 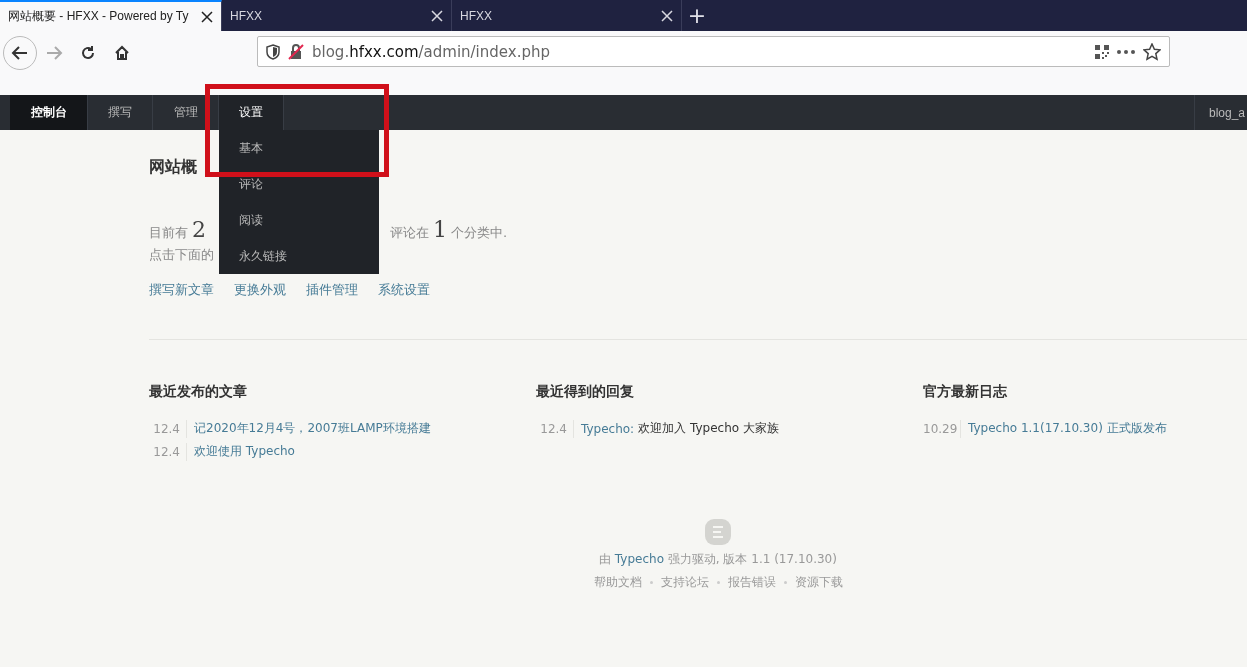 What do you see at coordinates (1152, 51) in the screenshot?
I see `bookmark-star-icon` at bounding box center [1152, 51].